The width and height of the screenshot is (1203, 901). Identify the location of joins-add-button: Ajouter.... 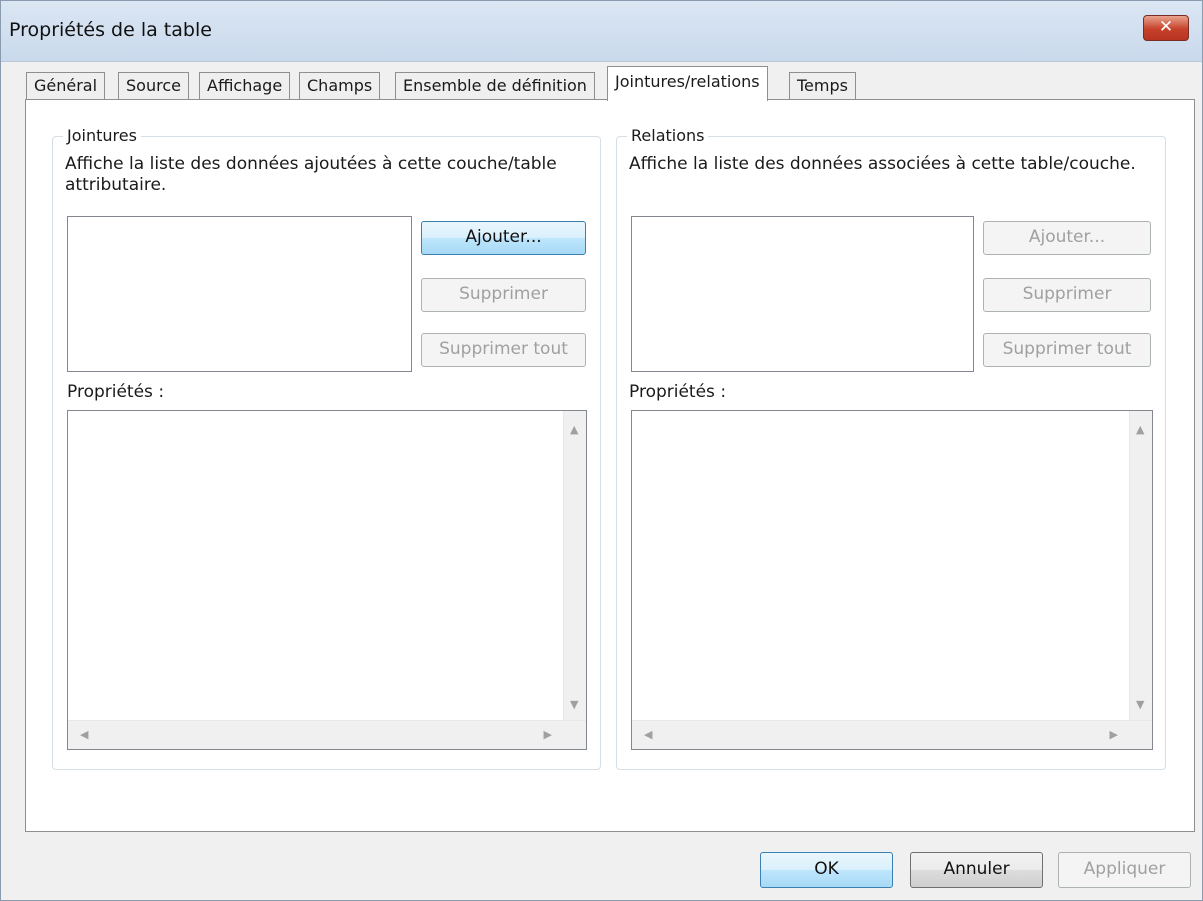
(503, 238).